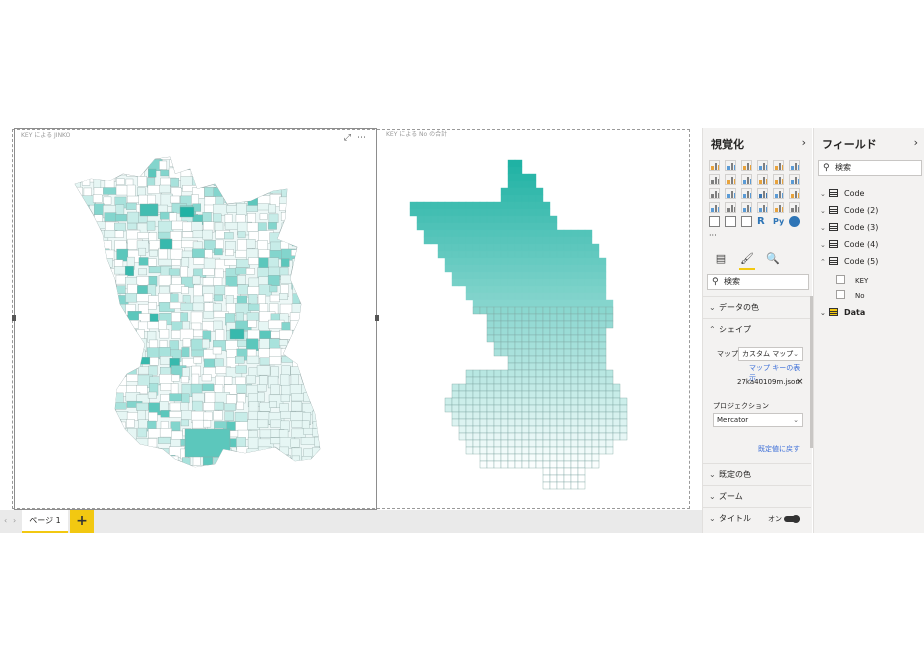 The height and width of the screenshot is (660, 924). What do you see at coordinates (840, 294) in the screenshot?
I see `checkbox` at bounding box center [840, 294].